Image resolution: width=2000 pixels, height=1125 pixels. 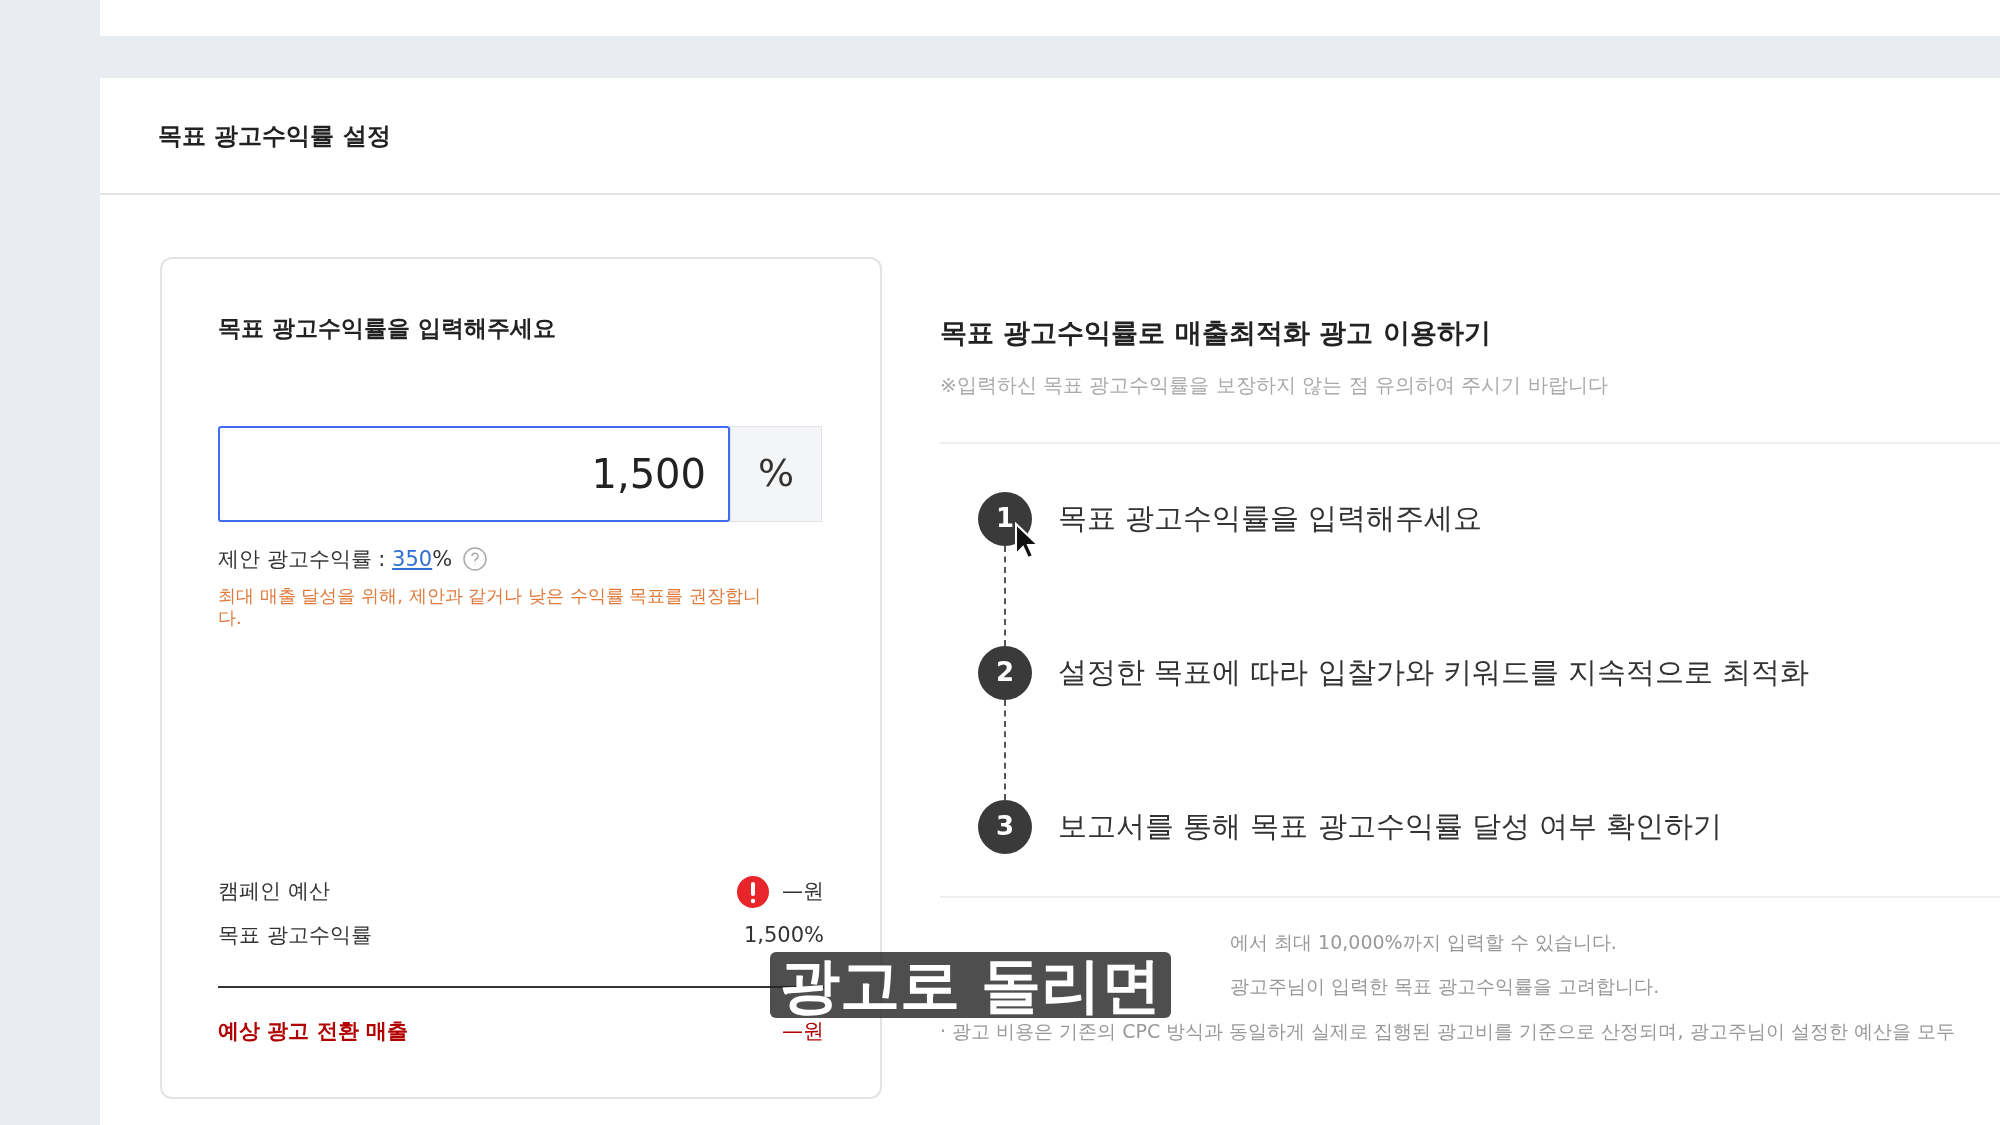 I want to click on guide-notice: ※입력하신 목표 광고수익률을 보장하지 않는 점 유의하여 주시기 바랍니다, so click(x=1274, y=385).